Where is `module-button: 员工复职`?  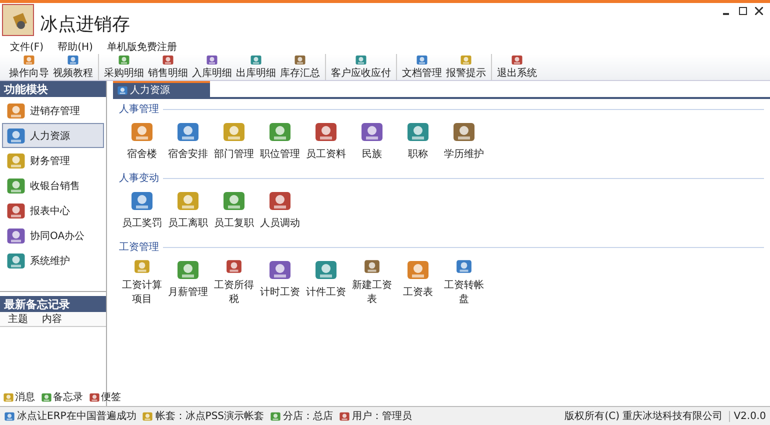
module-button: 员工复职 is located at coordinates (234, 213).